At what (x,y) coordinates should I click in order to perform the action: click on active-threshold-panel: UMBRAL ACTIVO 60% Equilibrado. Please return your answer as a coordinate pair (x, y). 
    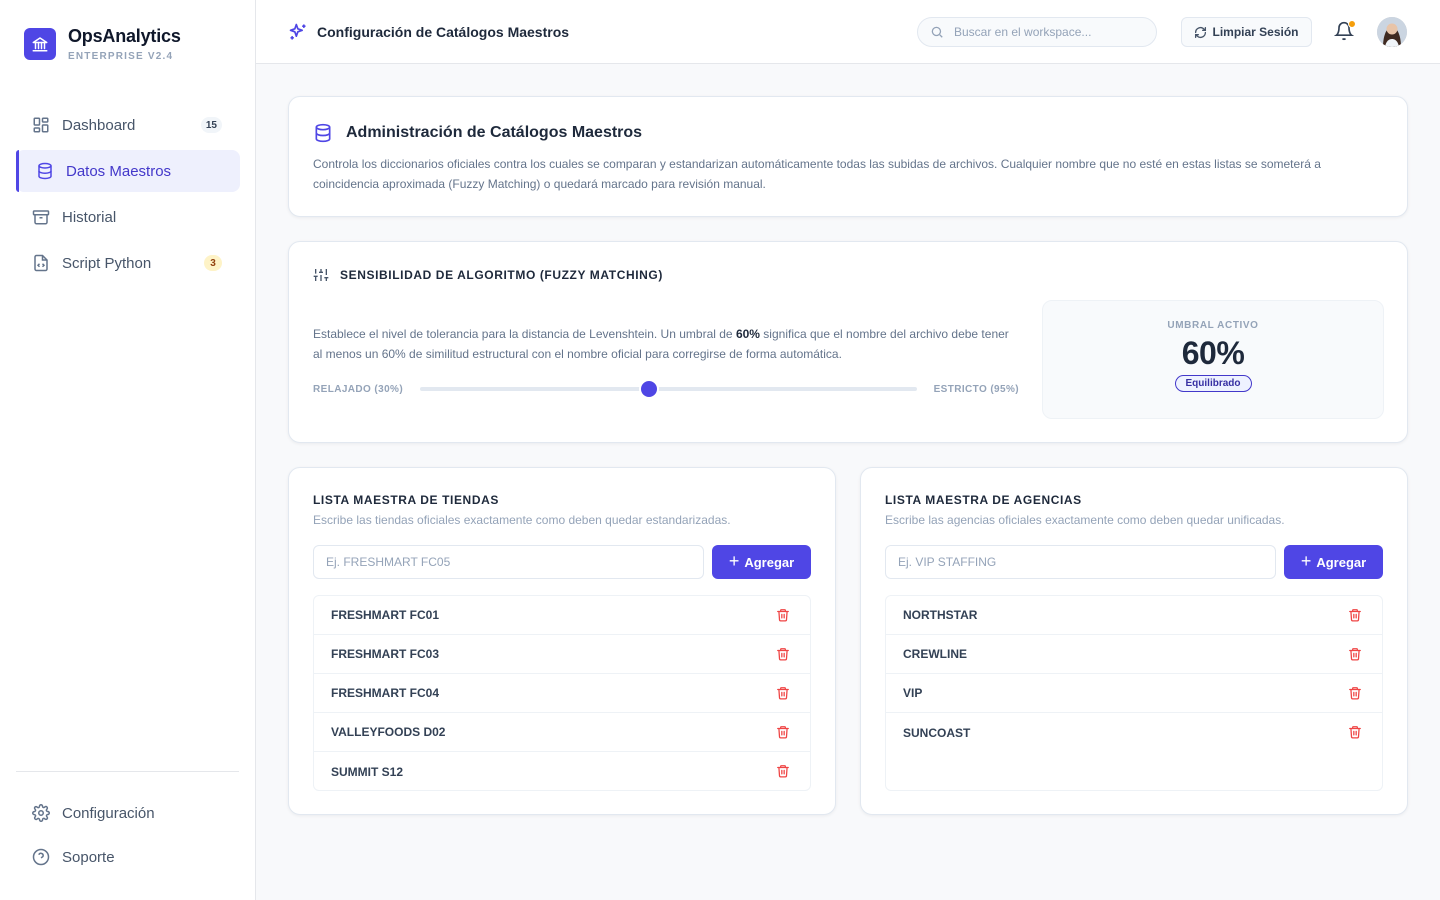
    Looking at the image, I should click on (1213, 359).